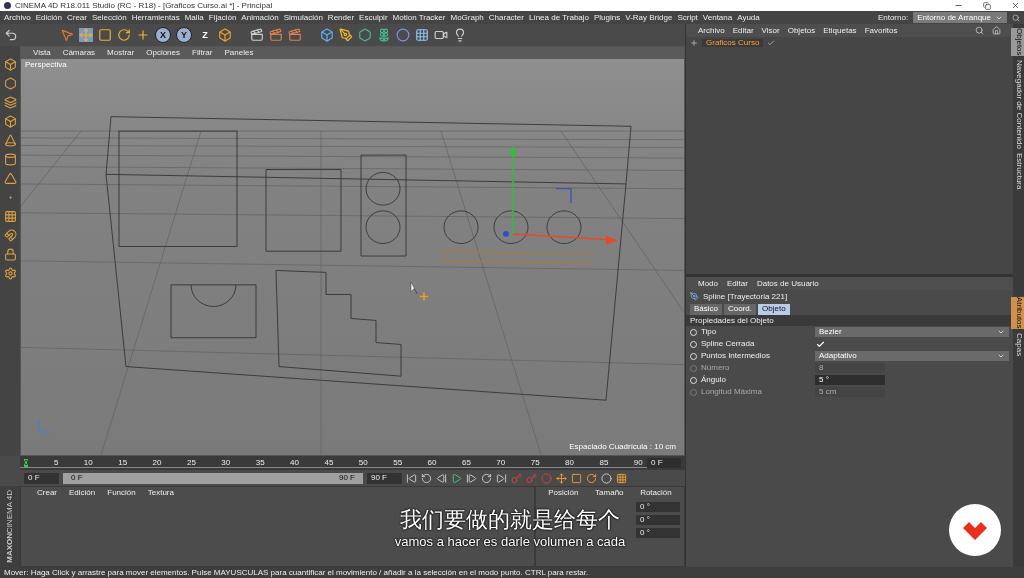  What do you see at coordinates (163, 53) in the screenshot?
I see `viewport-menu-item: Opciones` at bounding box center [163, 53].